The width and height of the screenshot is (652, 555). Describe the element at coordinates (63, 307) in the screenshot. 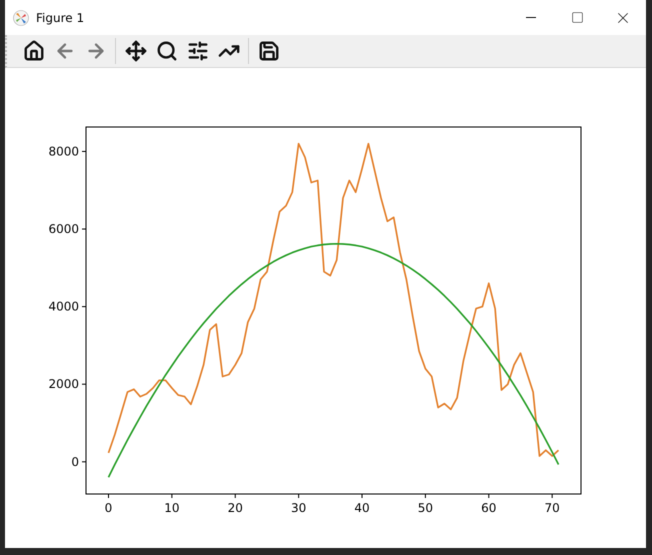

I see `tick-label: 4000` at that location.